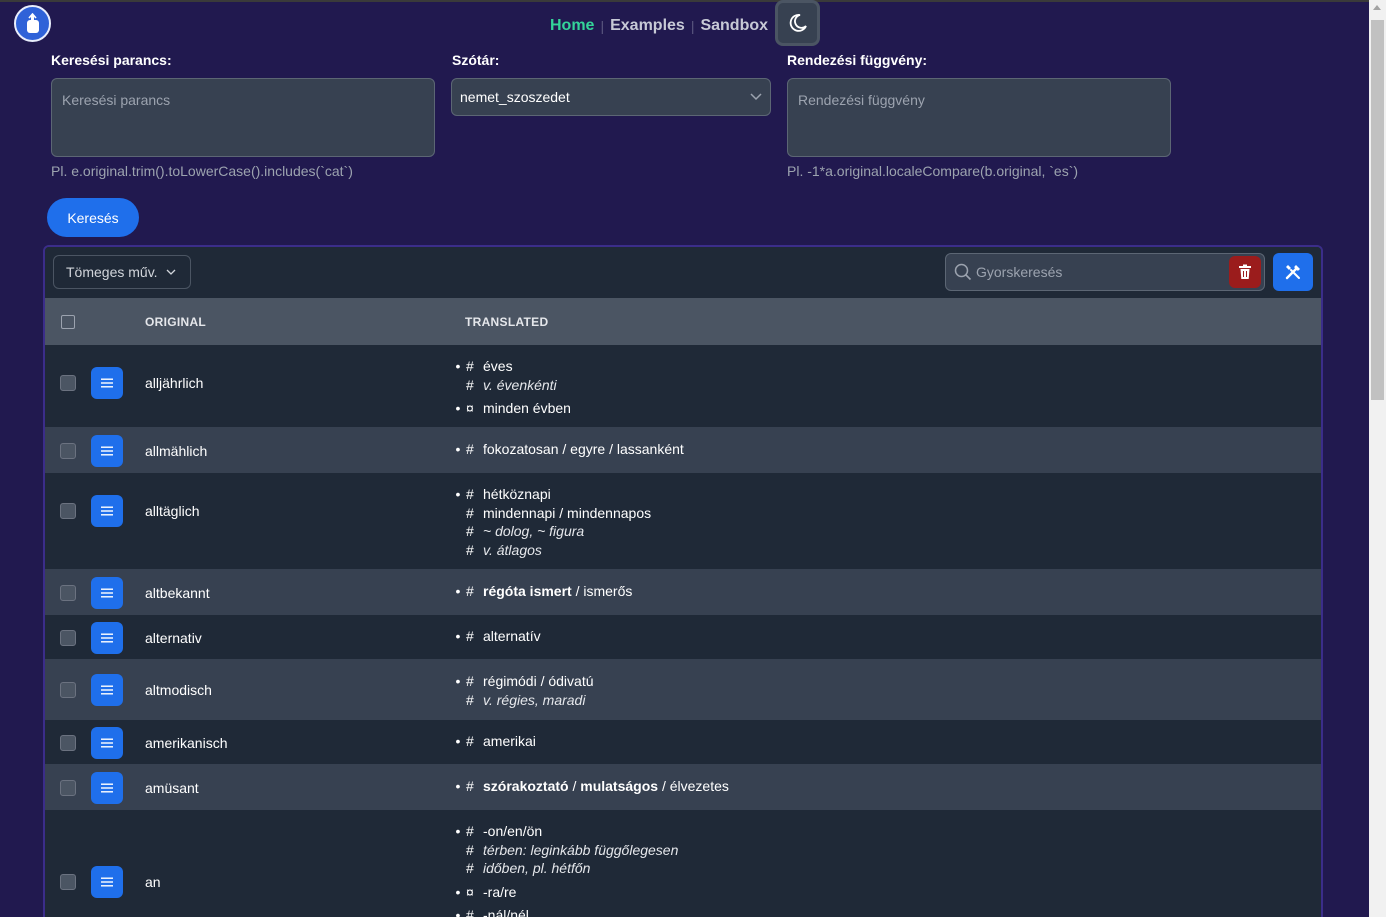 The width and height of the screenshot is (1386, 917). What do you see at coordinates (683, 321) in the screenshot?
I see `table-header: ORIGINAL TRANSLATED` at bounding box center [683, 321].